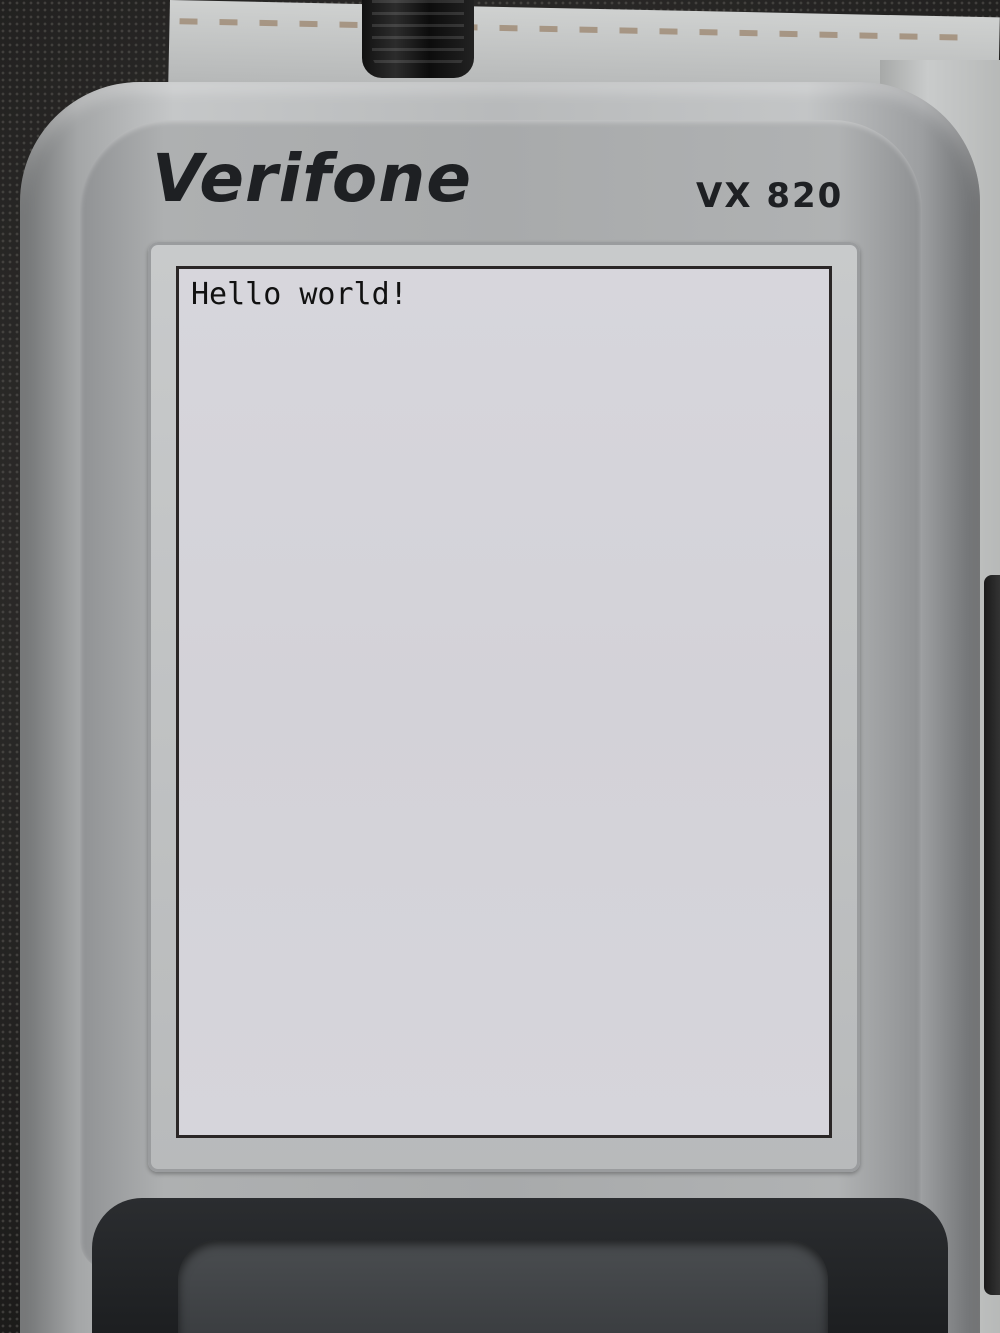 This screenshot has width=1000, height=1333. Describe the element at coordinates (299, 294) in the screenshot. I see `screen-message: Hello world!` at that location.